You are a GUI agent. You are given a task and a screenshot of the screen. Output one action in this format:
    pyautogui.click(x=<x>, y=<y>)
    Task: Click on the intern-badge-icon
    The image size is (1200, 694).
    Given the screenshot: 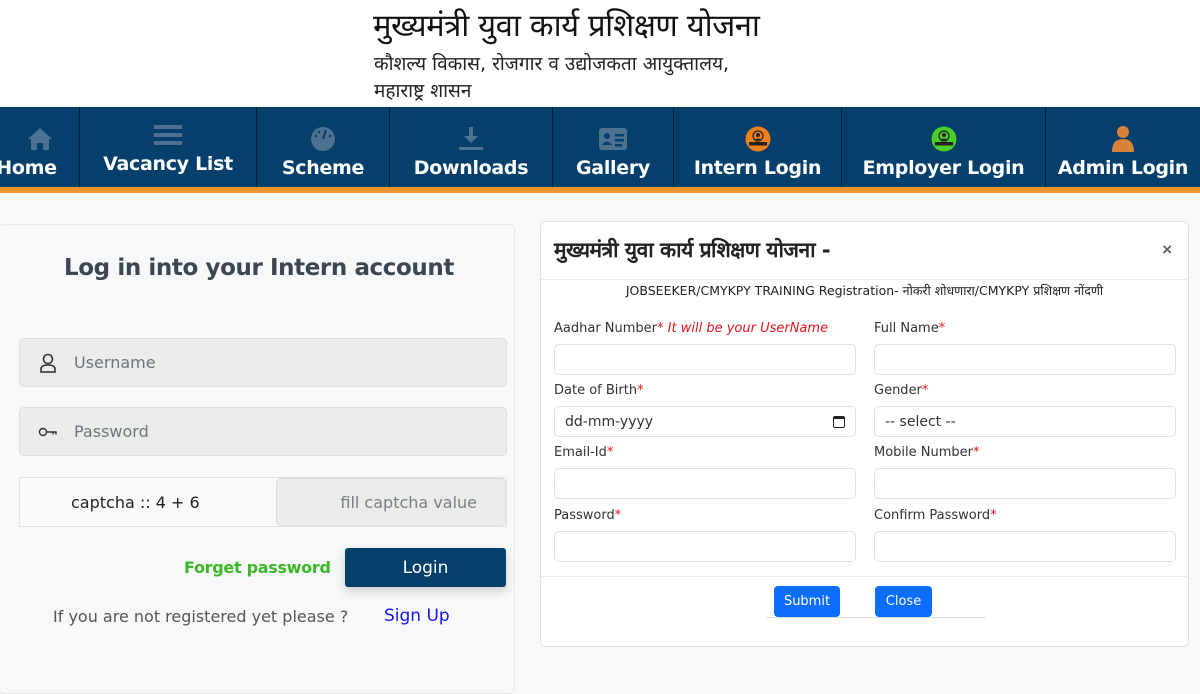 What is the action you would take?
    pyautogui.click(x=758, y=139)
    